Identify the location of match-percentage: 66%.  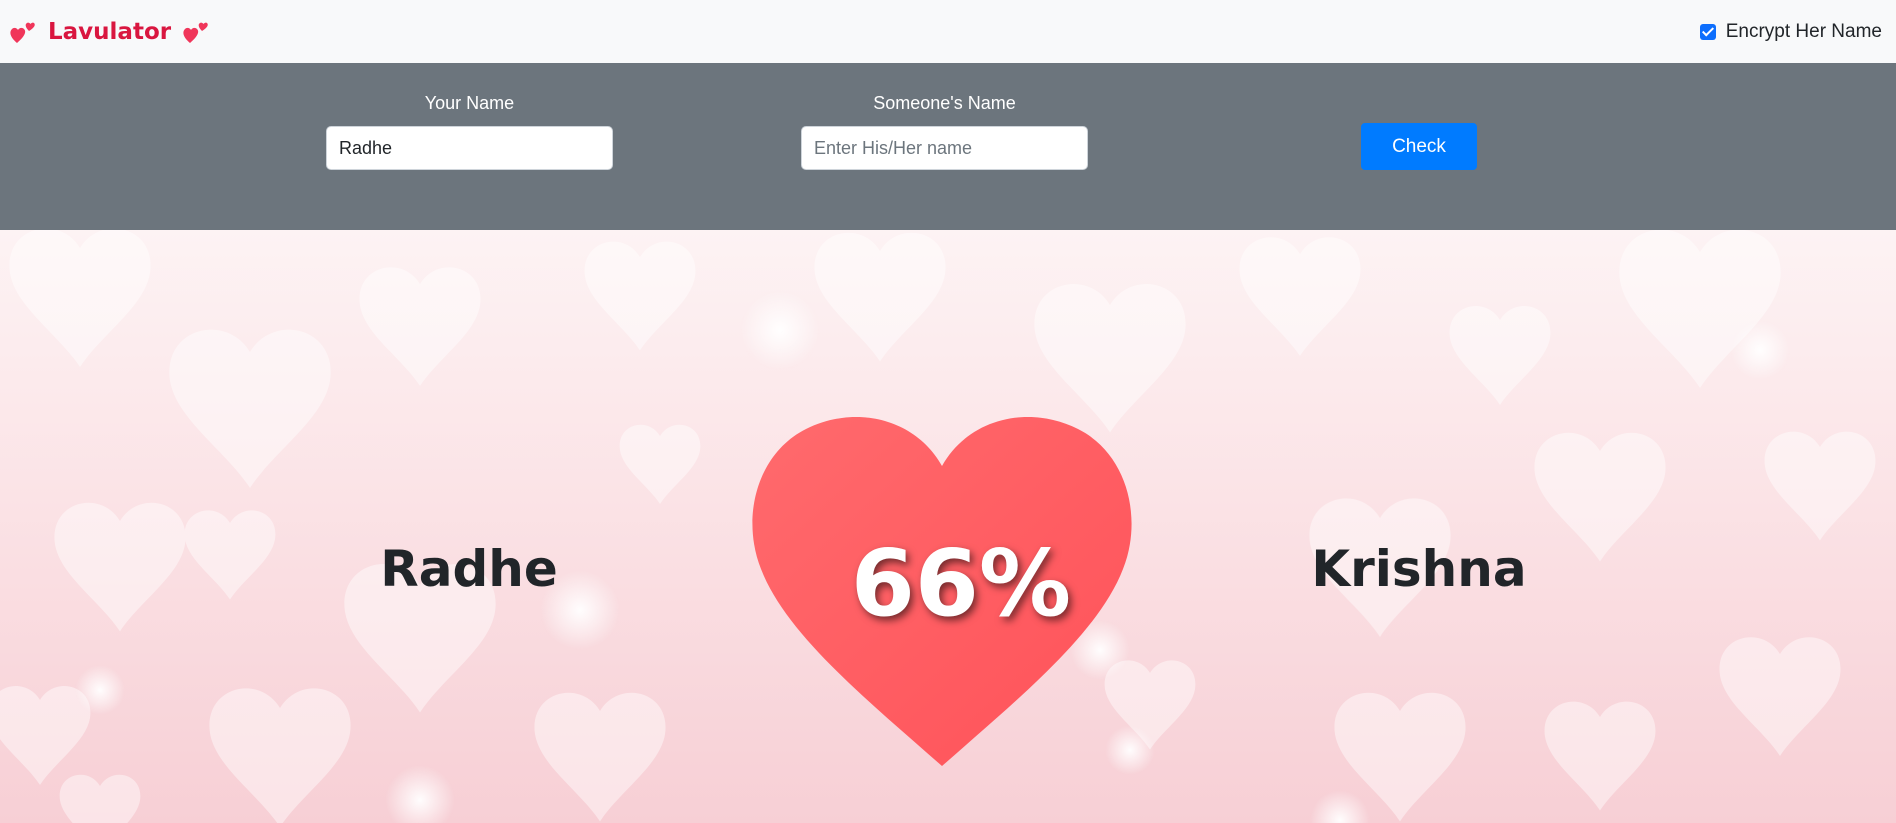
(961, 583).